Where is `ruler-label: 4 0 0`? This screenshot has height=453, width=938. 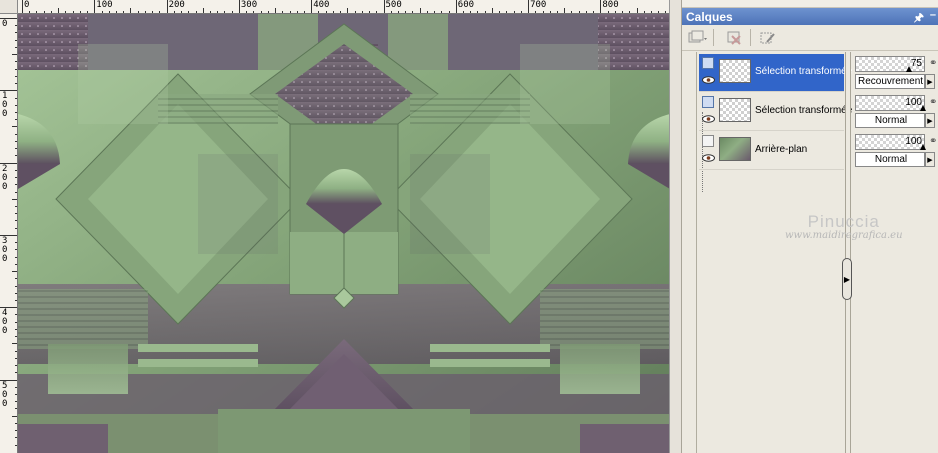
ruler-label: 4 0 0 is located at coordinates (5, 322).